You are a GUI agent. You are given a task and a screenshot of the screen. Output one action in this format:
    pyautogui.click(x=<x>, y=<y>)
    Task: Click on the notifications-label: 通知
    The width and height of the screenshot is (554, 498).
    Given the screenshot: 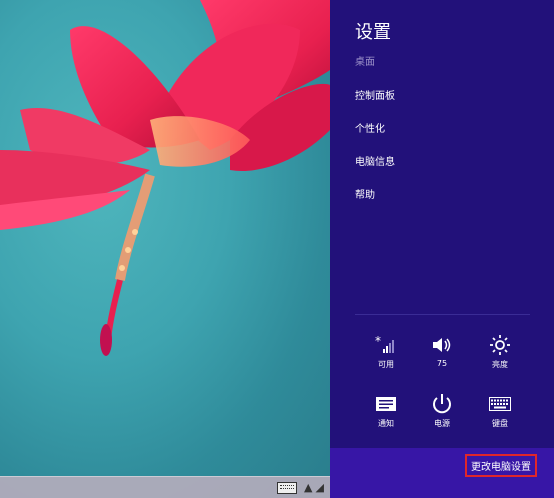 What is the action you would take?
    pyautogui.click(x=386, y=423)
    